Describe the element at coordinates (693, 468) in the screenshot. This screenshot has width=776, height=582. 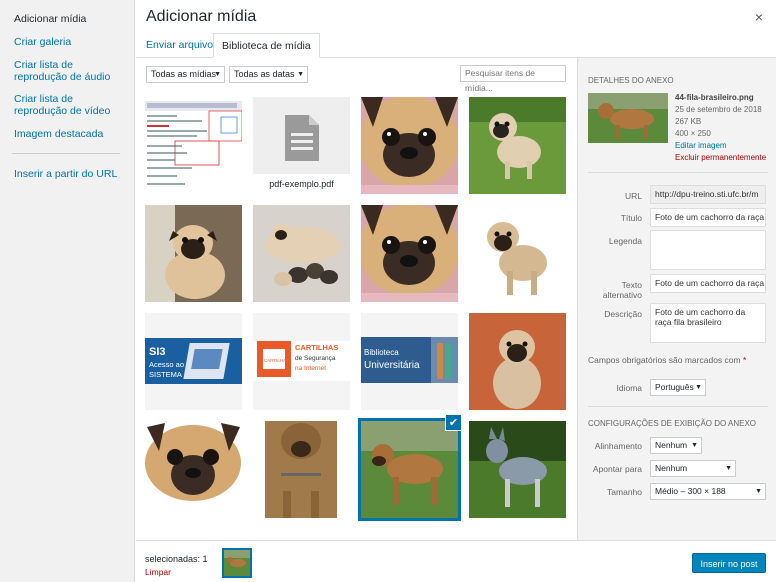
I see `link-to-select: Nenhum ▼` at that location.